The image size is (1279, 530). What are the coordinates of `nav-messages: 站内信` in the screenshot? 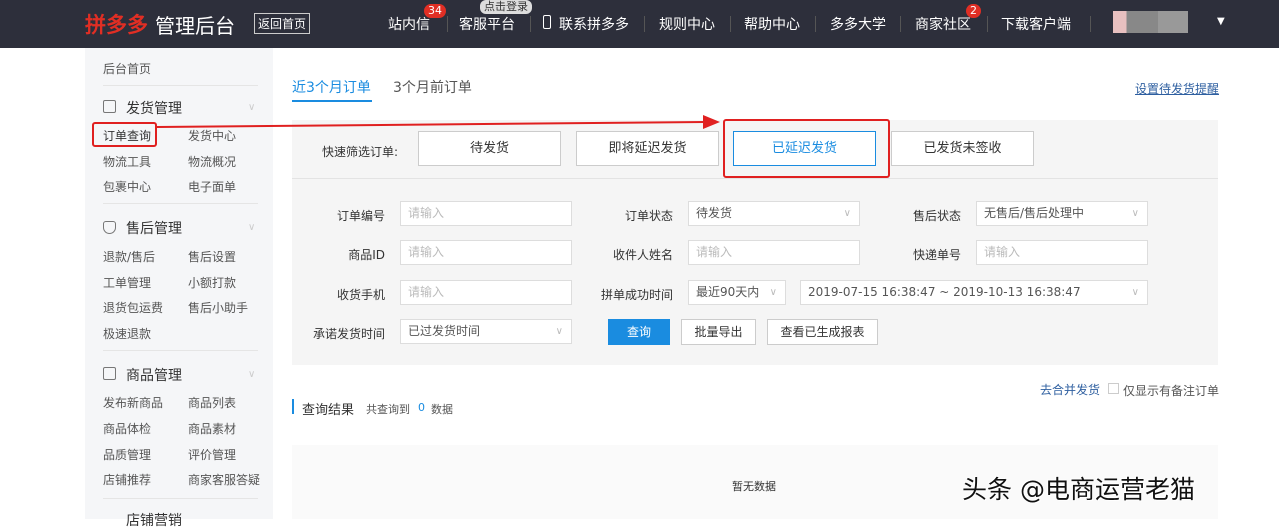 It's located at (409, 24).